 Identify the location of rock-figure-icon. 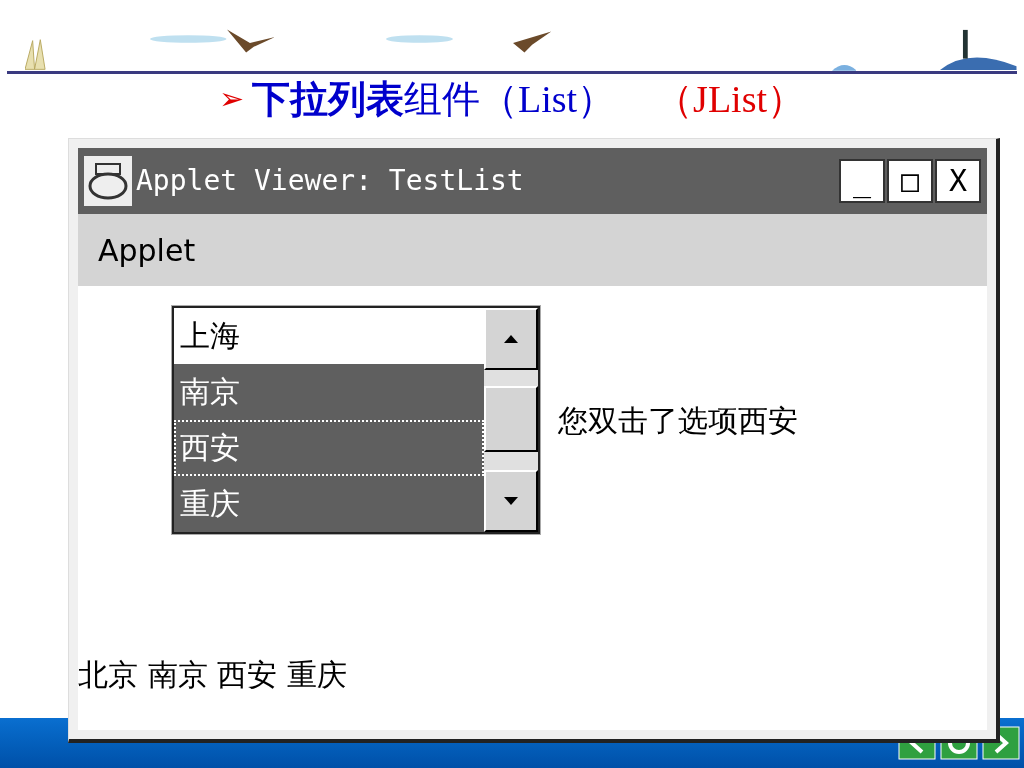
(978, 50).